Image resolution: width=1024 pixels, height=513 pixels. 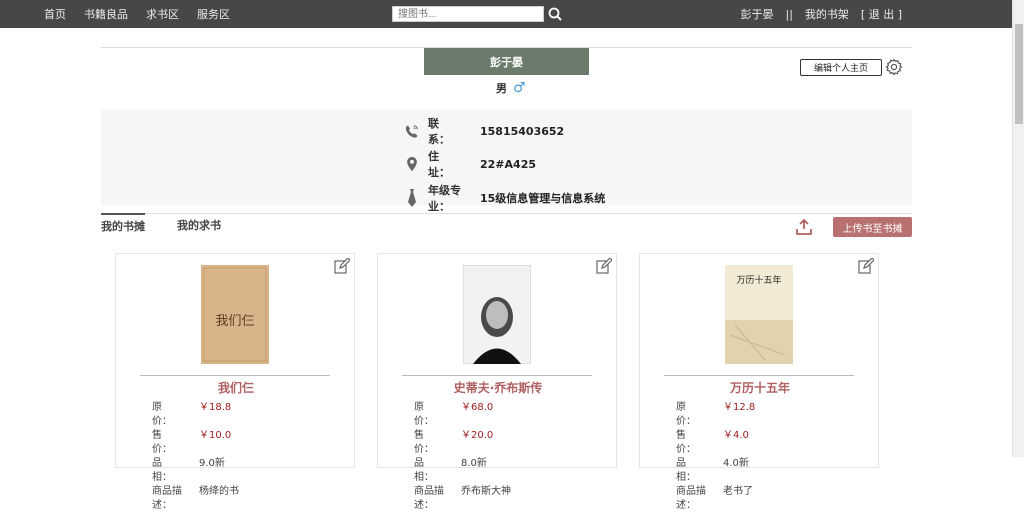 I want to click on gear-icon, so click(x=894, y=67).